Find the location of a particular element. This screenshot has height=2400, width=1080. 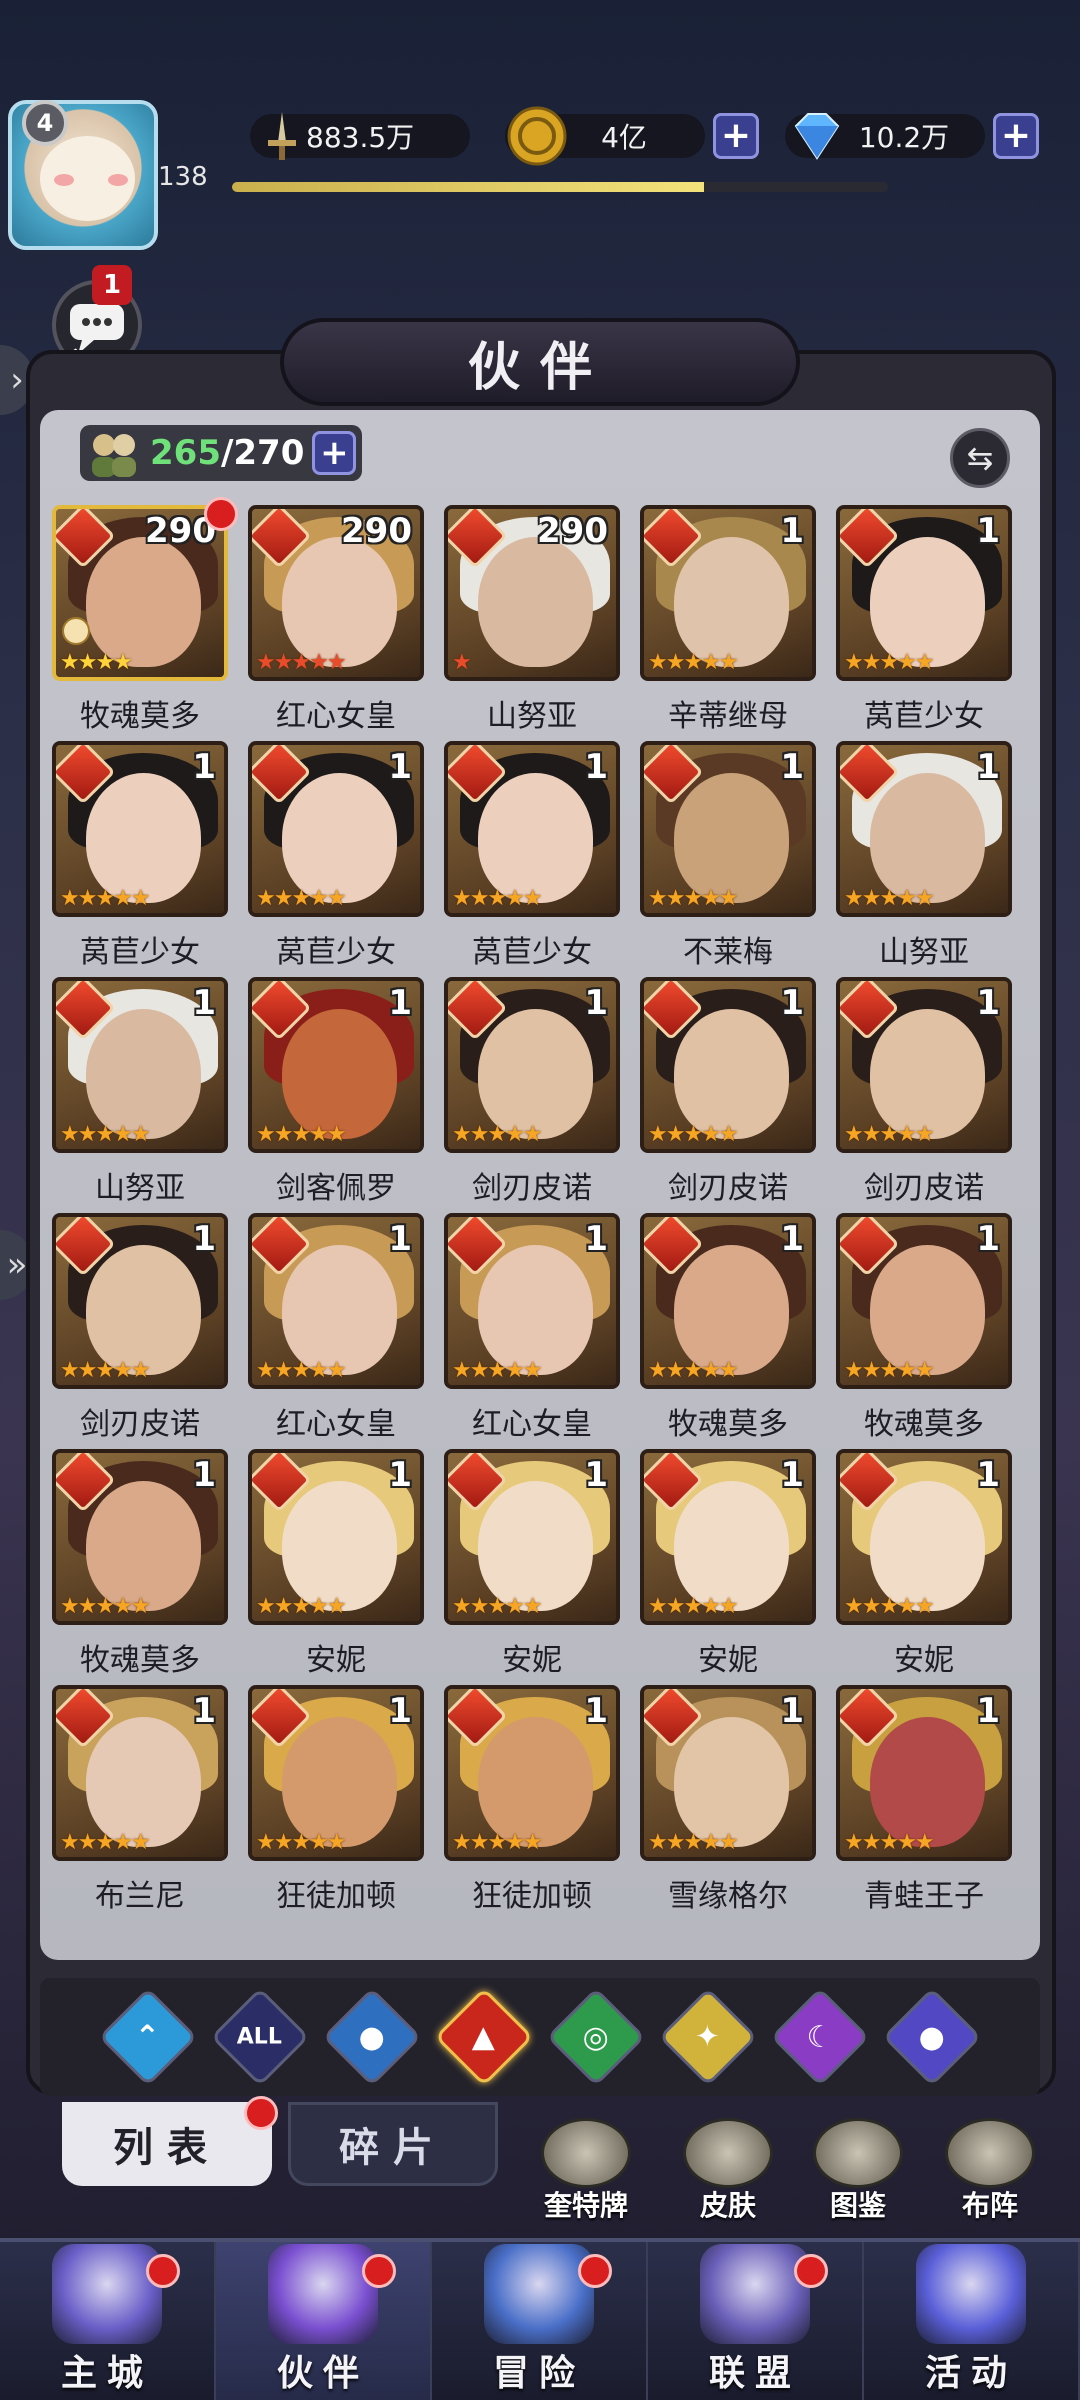

player-level-number: 138 is located at coordinates (183, 177).